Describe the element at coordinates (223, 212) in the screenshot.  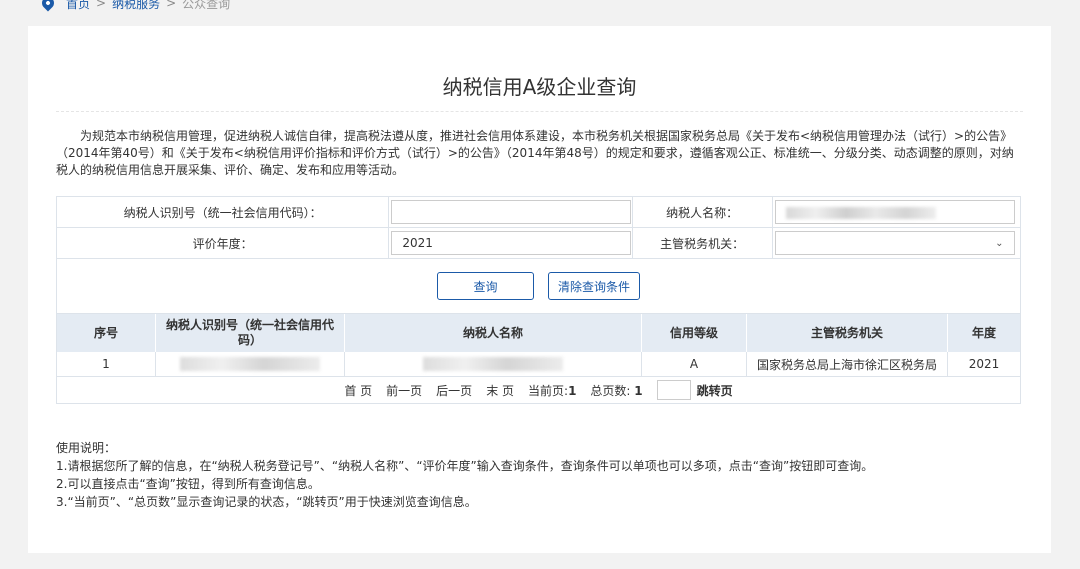
I see `taxpayer-id-label: 纳税人识别号（统一社会信用代码）：` at that location.